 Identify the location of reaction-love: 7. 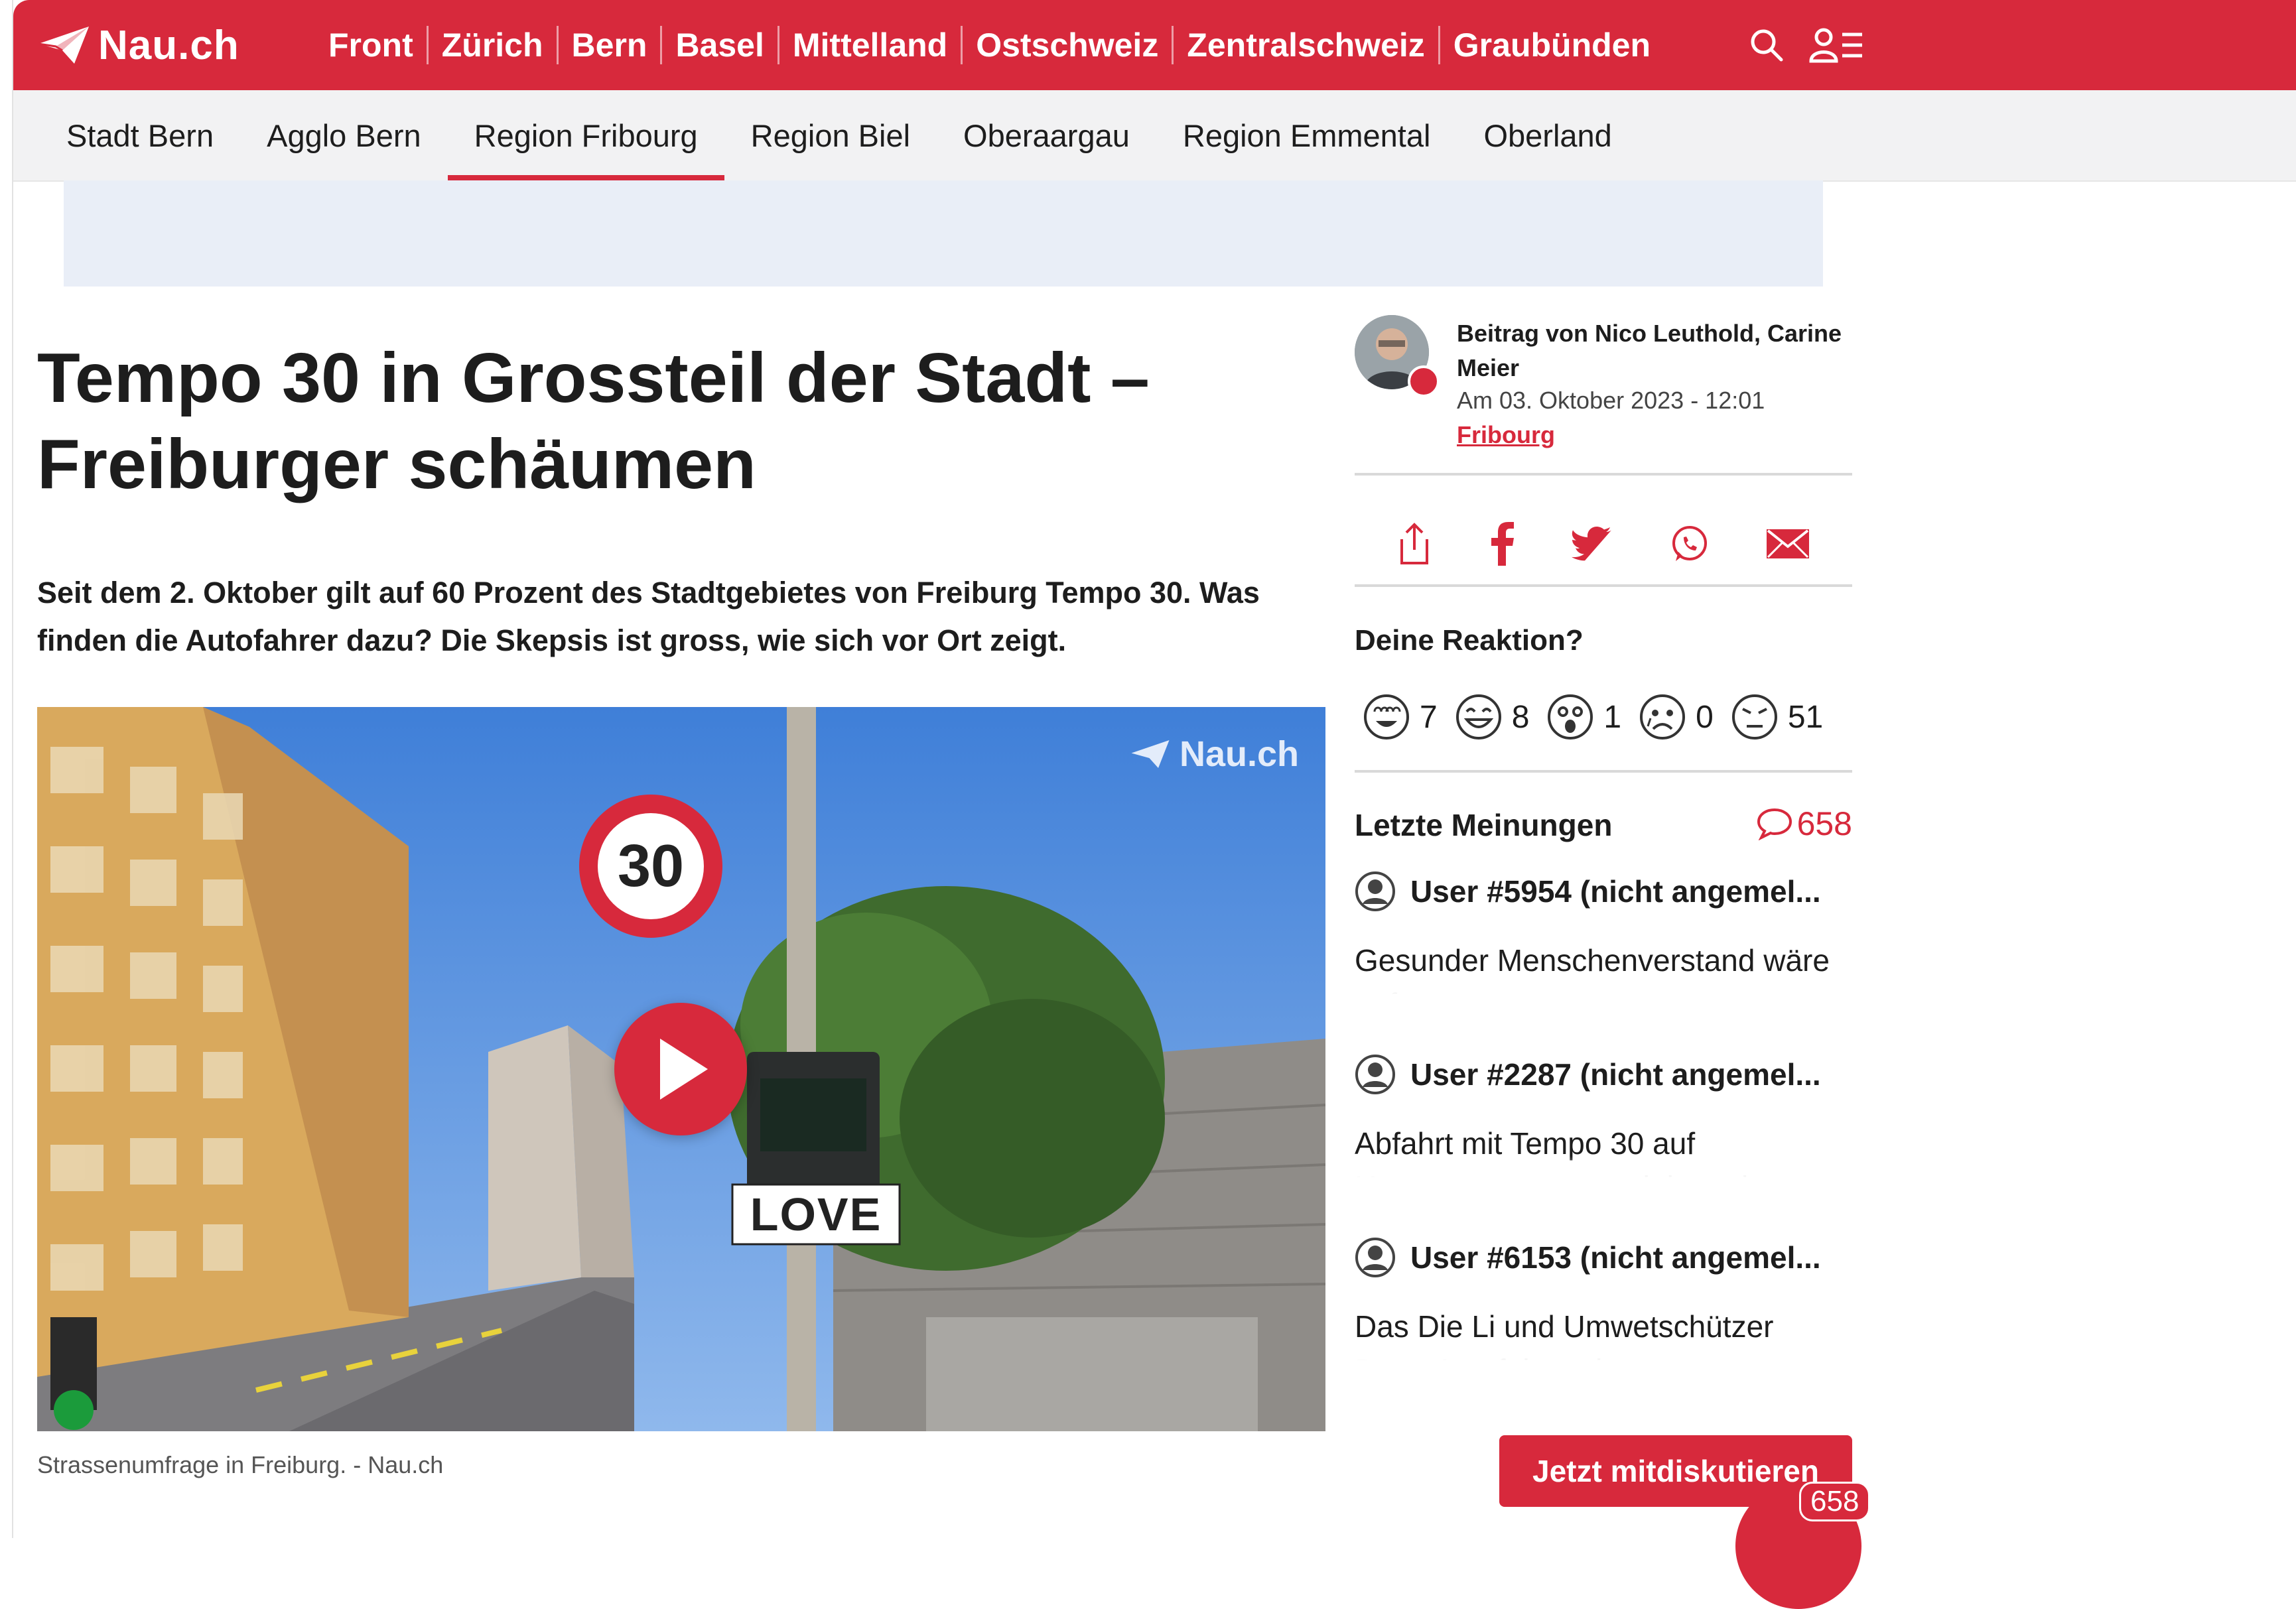
(1400, 717).